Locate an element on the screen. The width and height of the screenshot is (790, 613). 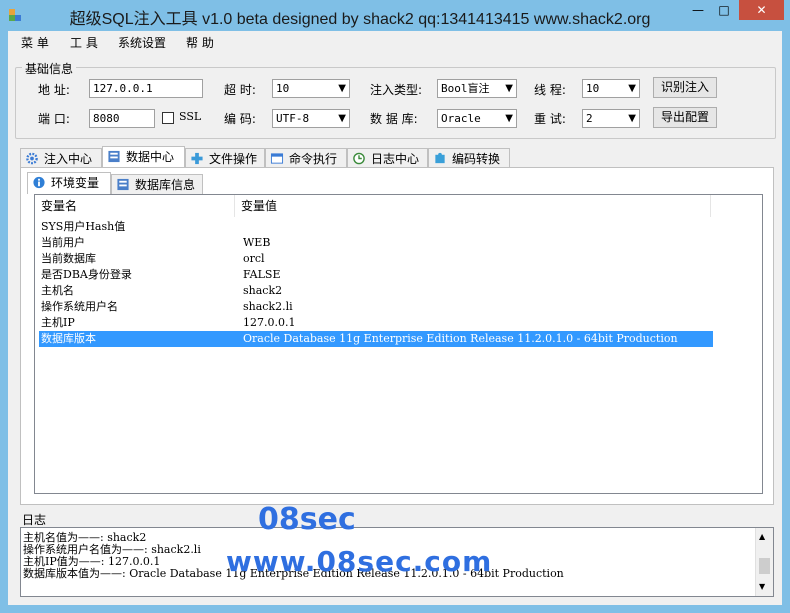
column-header-value: 变量值 is located at coordinates (473, 206).